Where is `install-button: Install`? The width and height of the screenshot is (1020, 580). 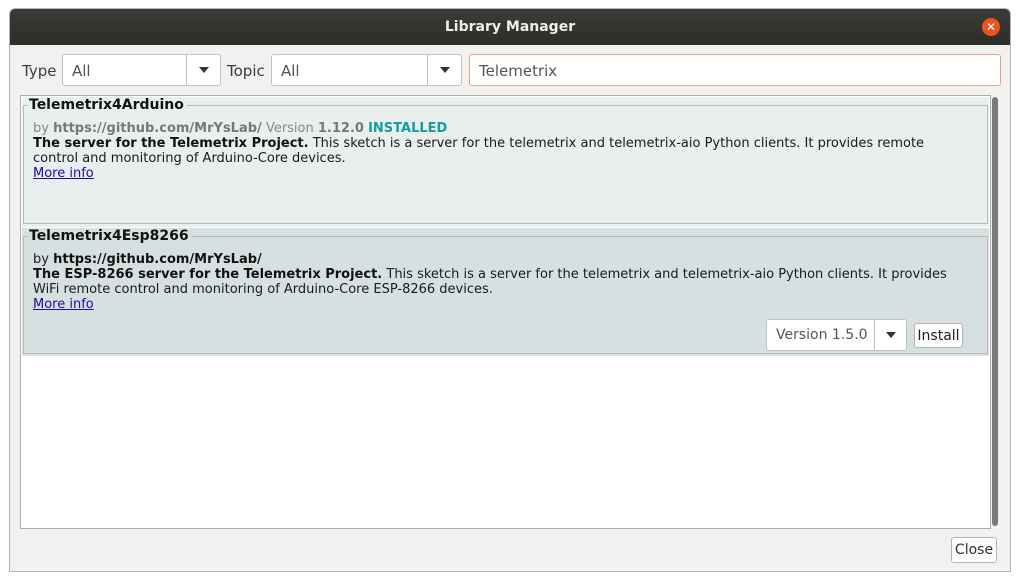 install-button: Install is located at coordinates (938, 335).